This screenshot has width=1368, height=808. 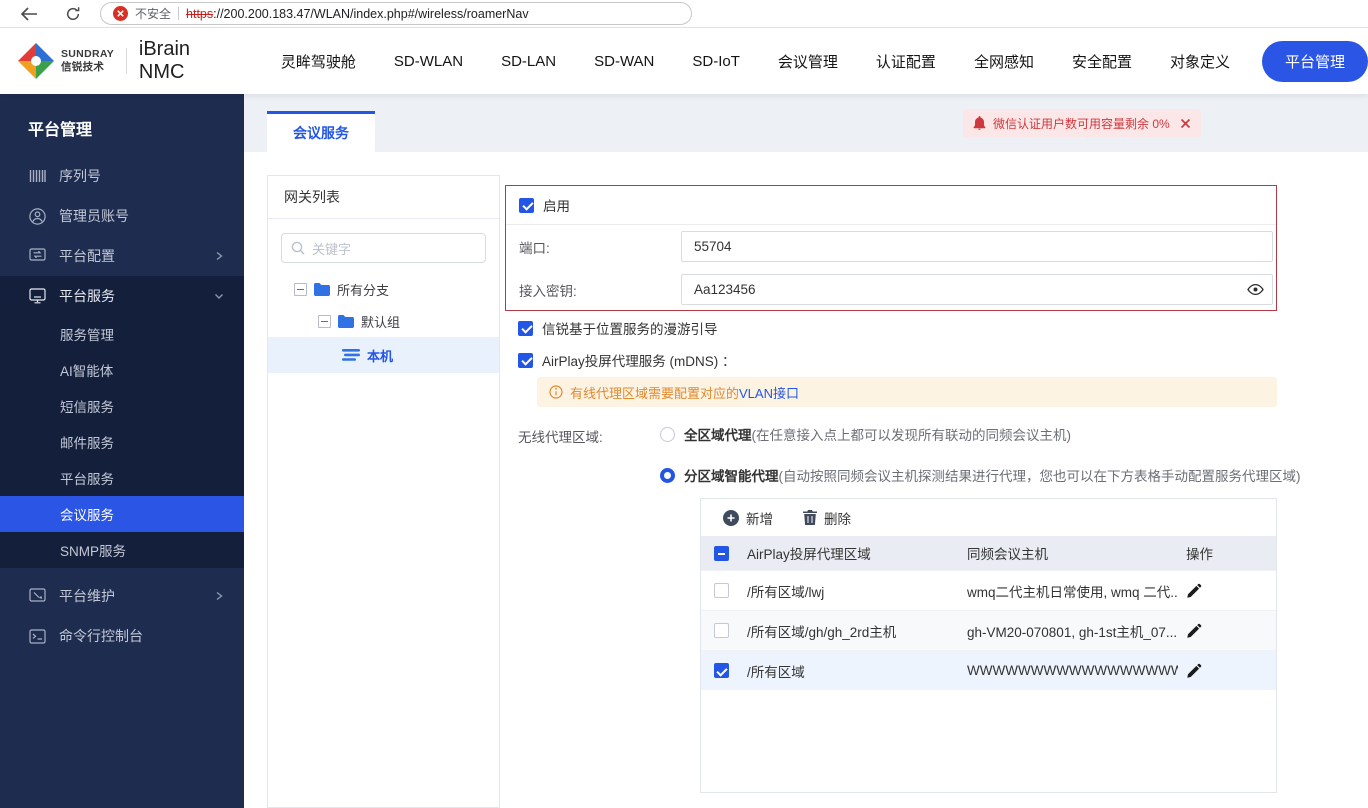 What do you see at coordinates (120, 61) in the screenshot?
I see `brand: SUNDRAY 信锐技术 iBrain NMC` at bounding box center [120, 61].